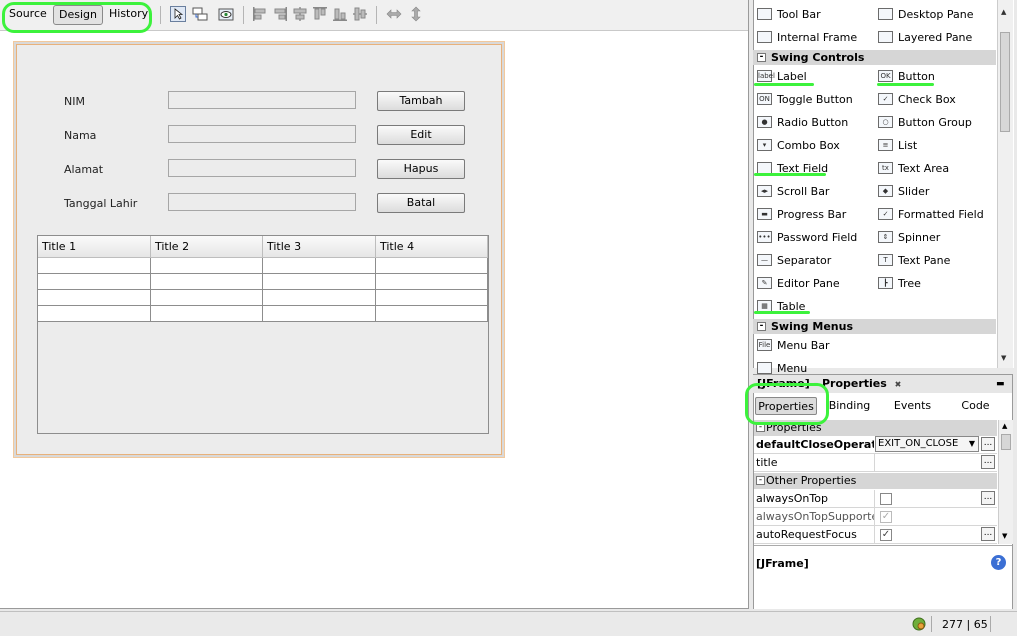 Image resolution: width=1017 pixels, height=636 pixels. I want to click on table-header-title-2: Title 2, so click(207, 247).